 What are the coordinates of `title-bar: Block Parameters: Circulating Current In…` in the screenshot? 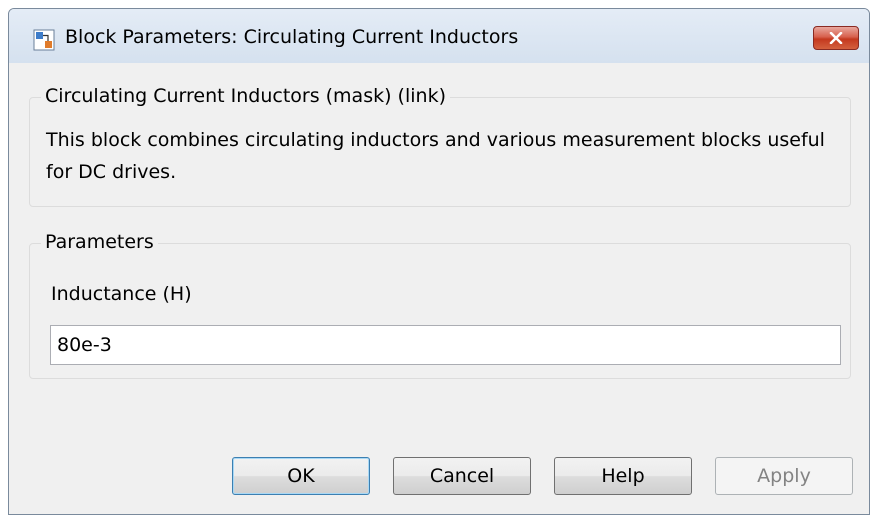 It's located at (439, 36).